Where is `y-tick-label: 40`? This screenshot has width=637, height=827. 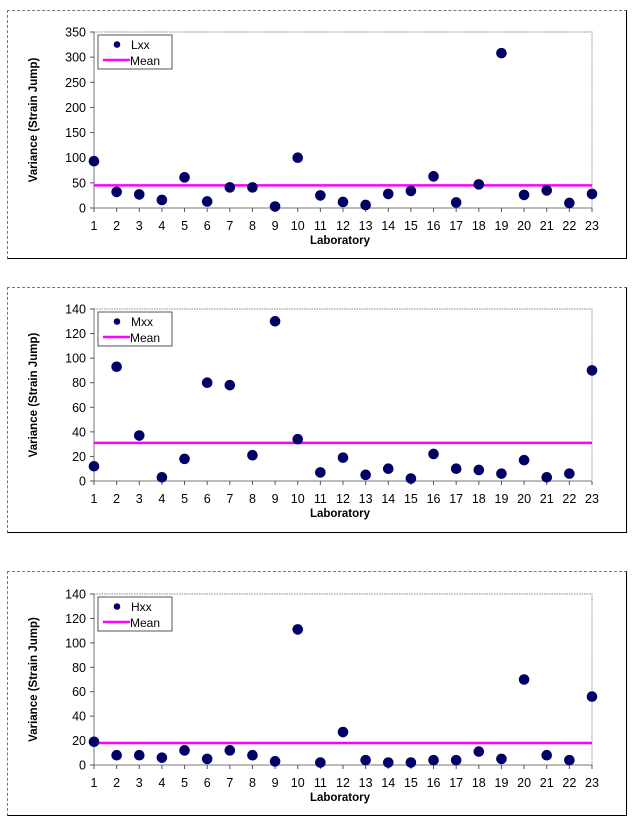 y-tick-label: 40 is located at coordinates (79, 432).